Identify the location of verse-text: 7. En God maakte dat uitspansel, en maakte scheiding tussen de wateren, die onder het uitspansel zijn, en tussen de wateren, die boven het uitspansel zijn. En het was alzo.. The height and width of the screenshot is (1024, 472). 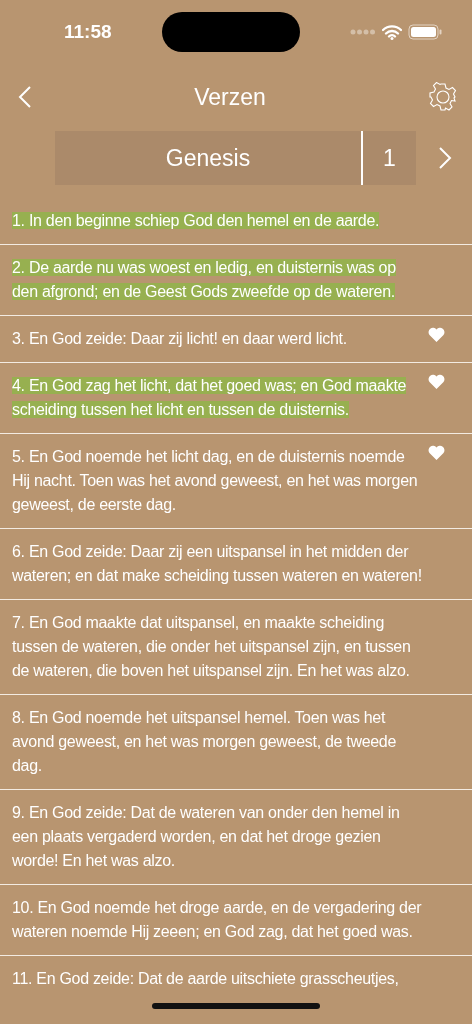
(217, 647).